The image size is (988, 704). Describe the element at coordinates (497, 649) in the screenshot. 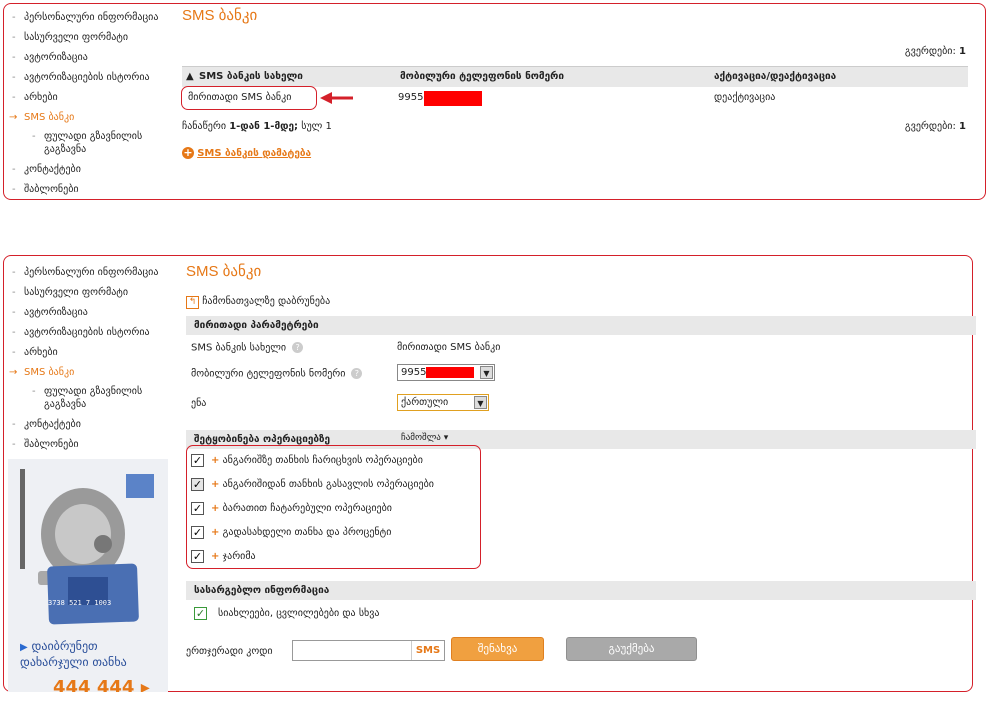

I see `save-button: შენახვა` at that location.